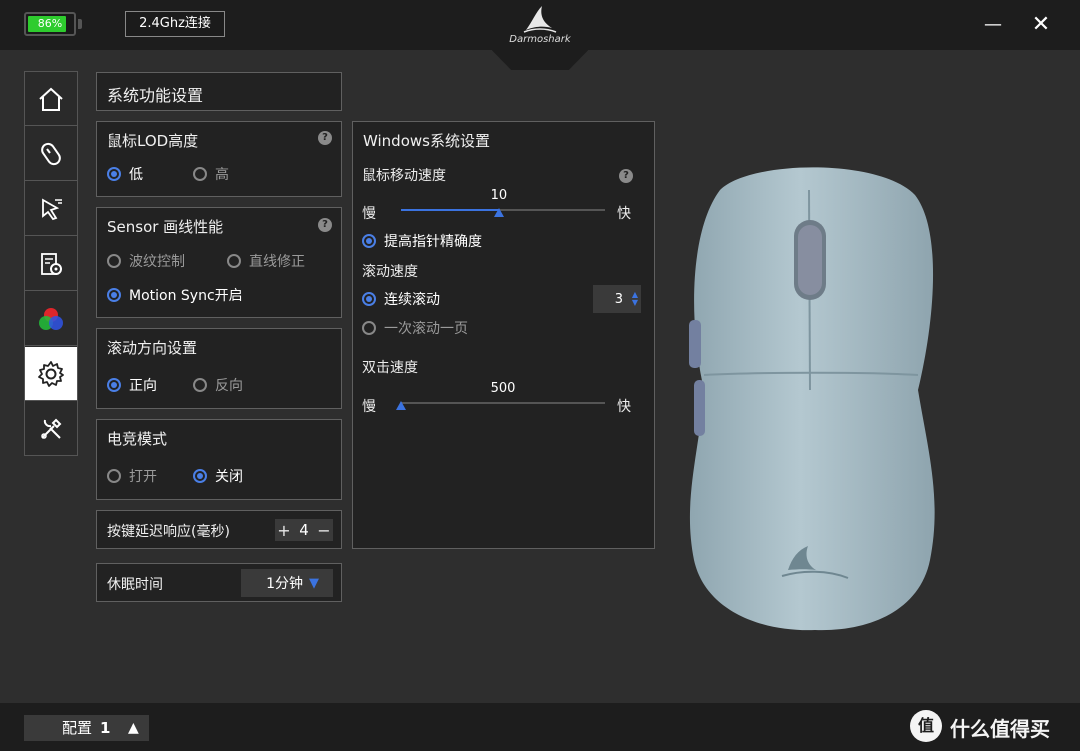 This screenshot has width=1080, height=751. What do you see at coordinates (503, 388) in the screenshot?
I see `double-click-value: 500` at bounding box center [503, 388].